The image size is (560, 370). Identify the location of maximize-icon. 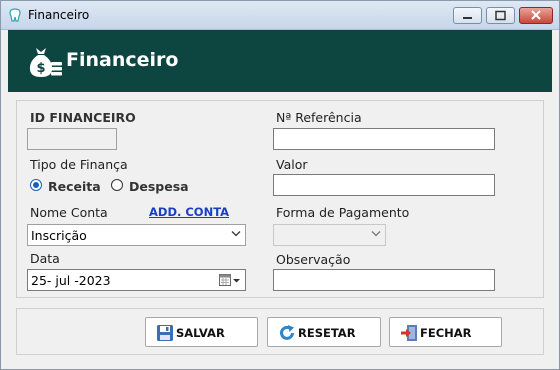
(500, 15).